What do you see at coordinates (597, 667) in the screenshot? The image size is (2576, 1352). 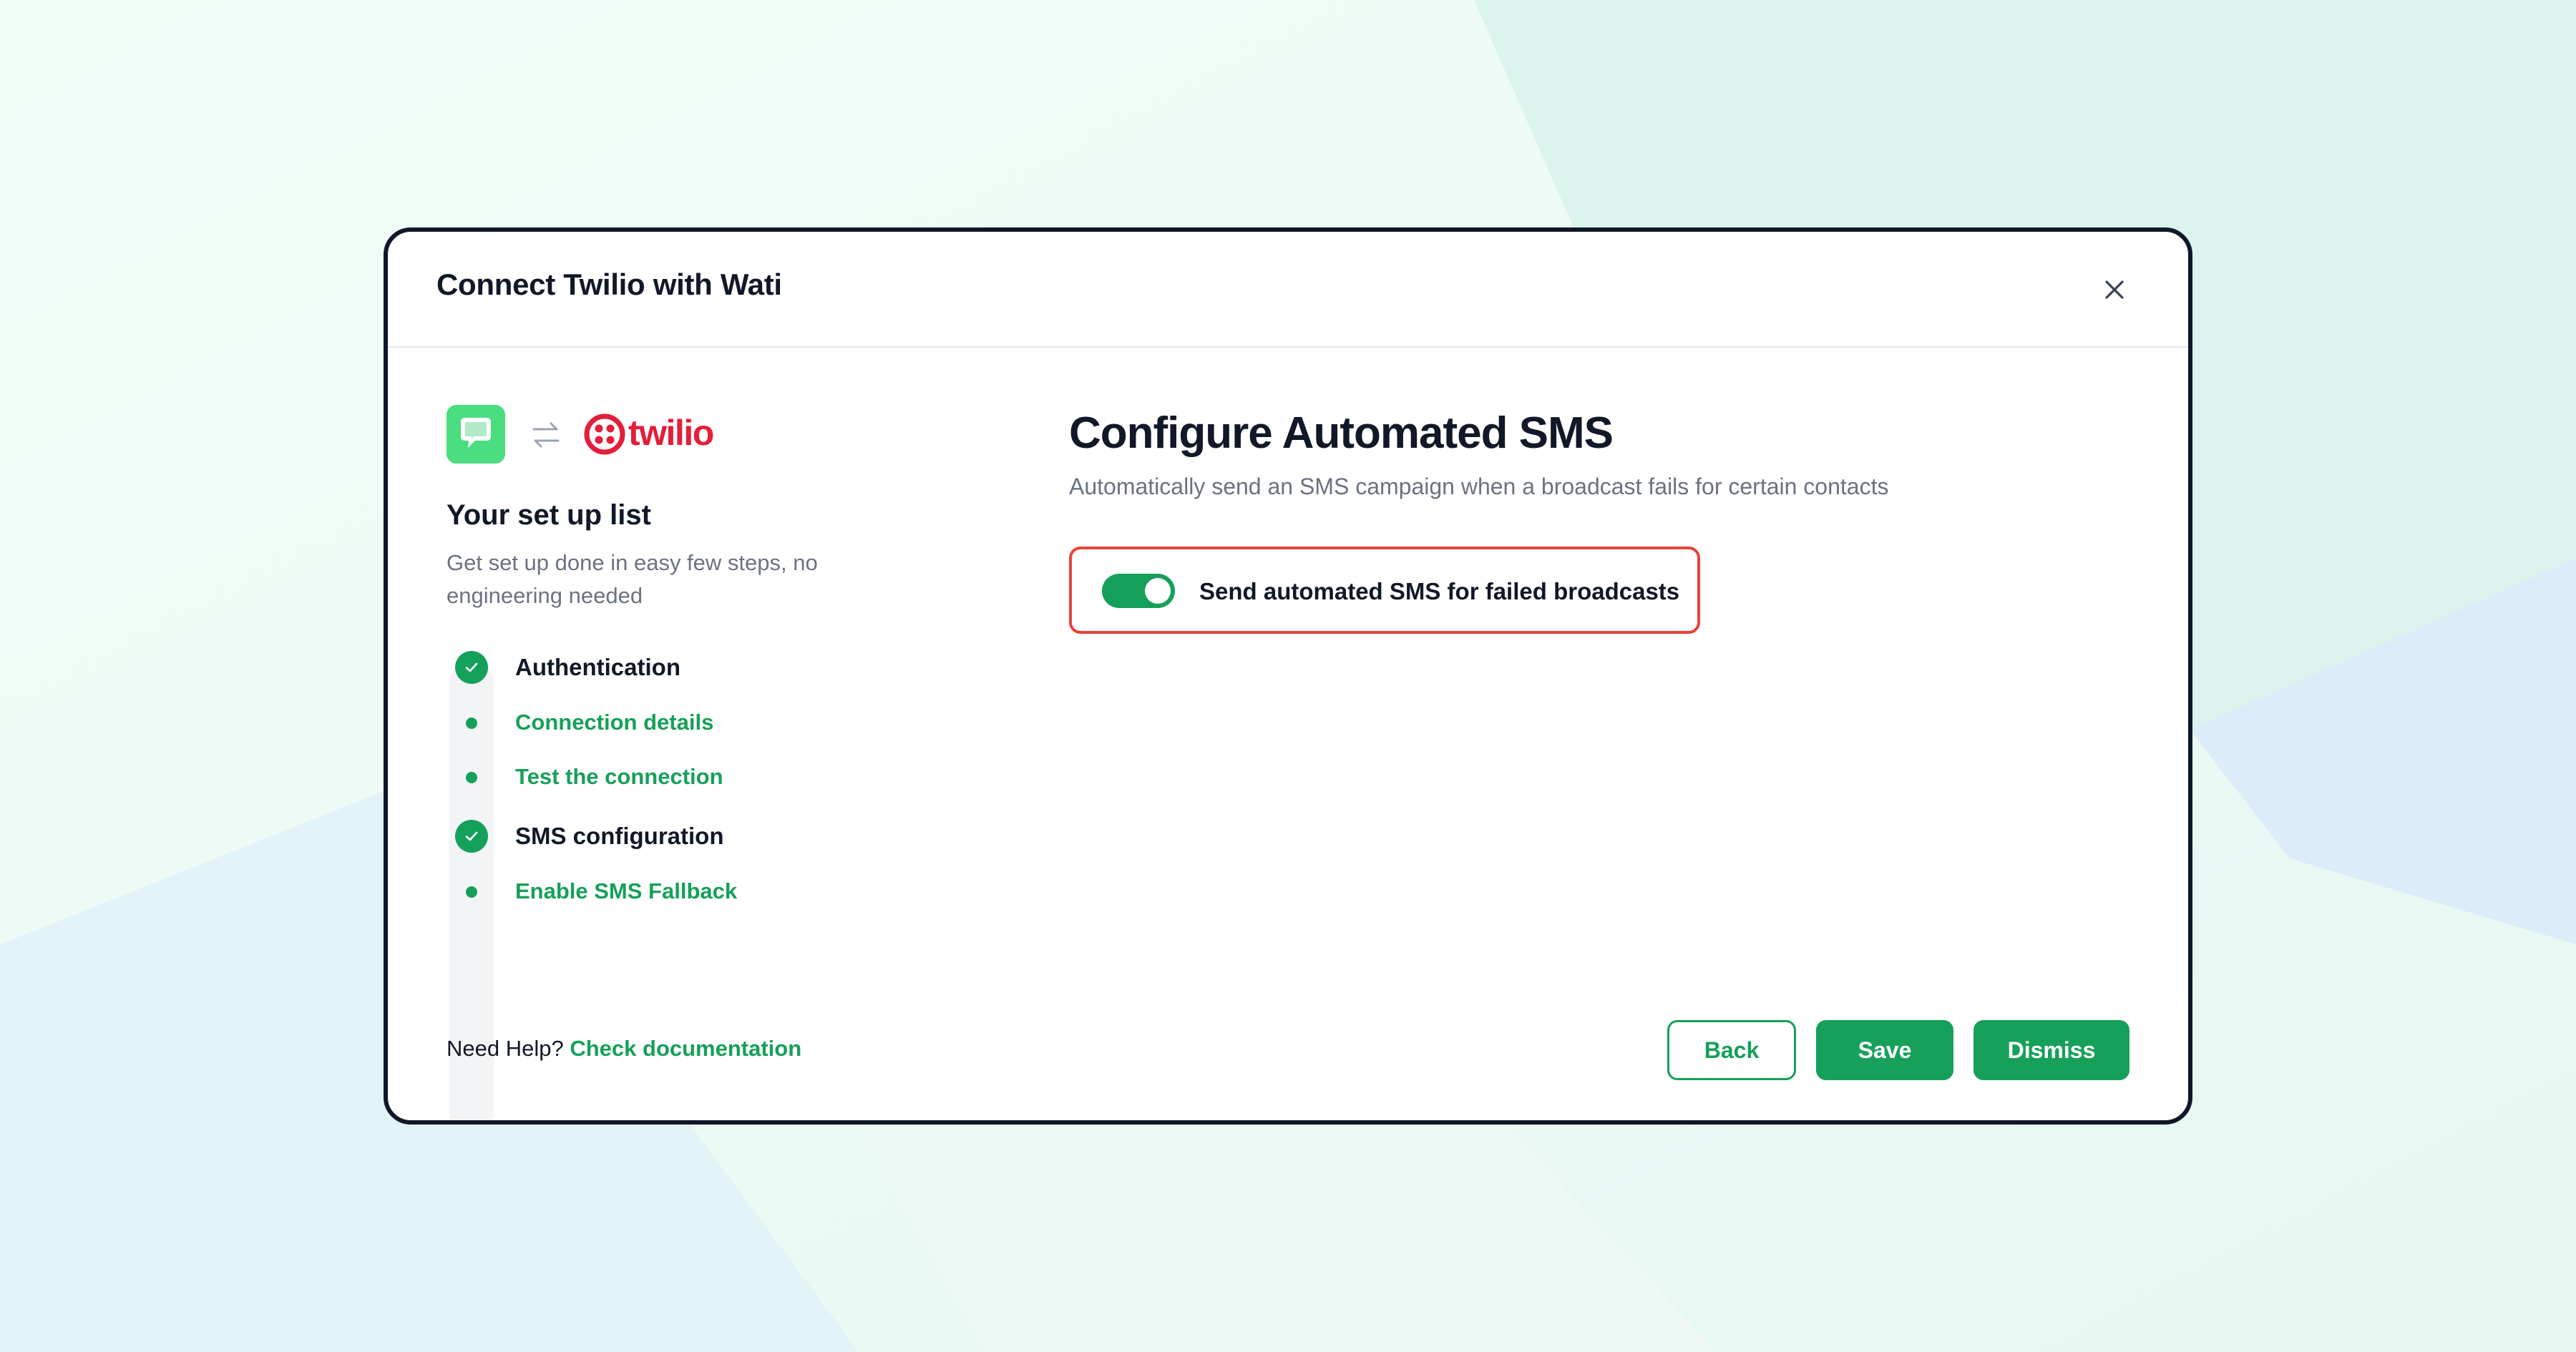 I see `step-label: Authentication` at bounding box center [597, 667].